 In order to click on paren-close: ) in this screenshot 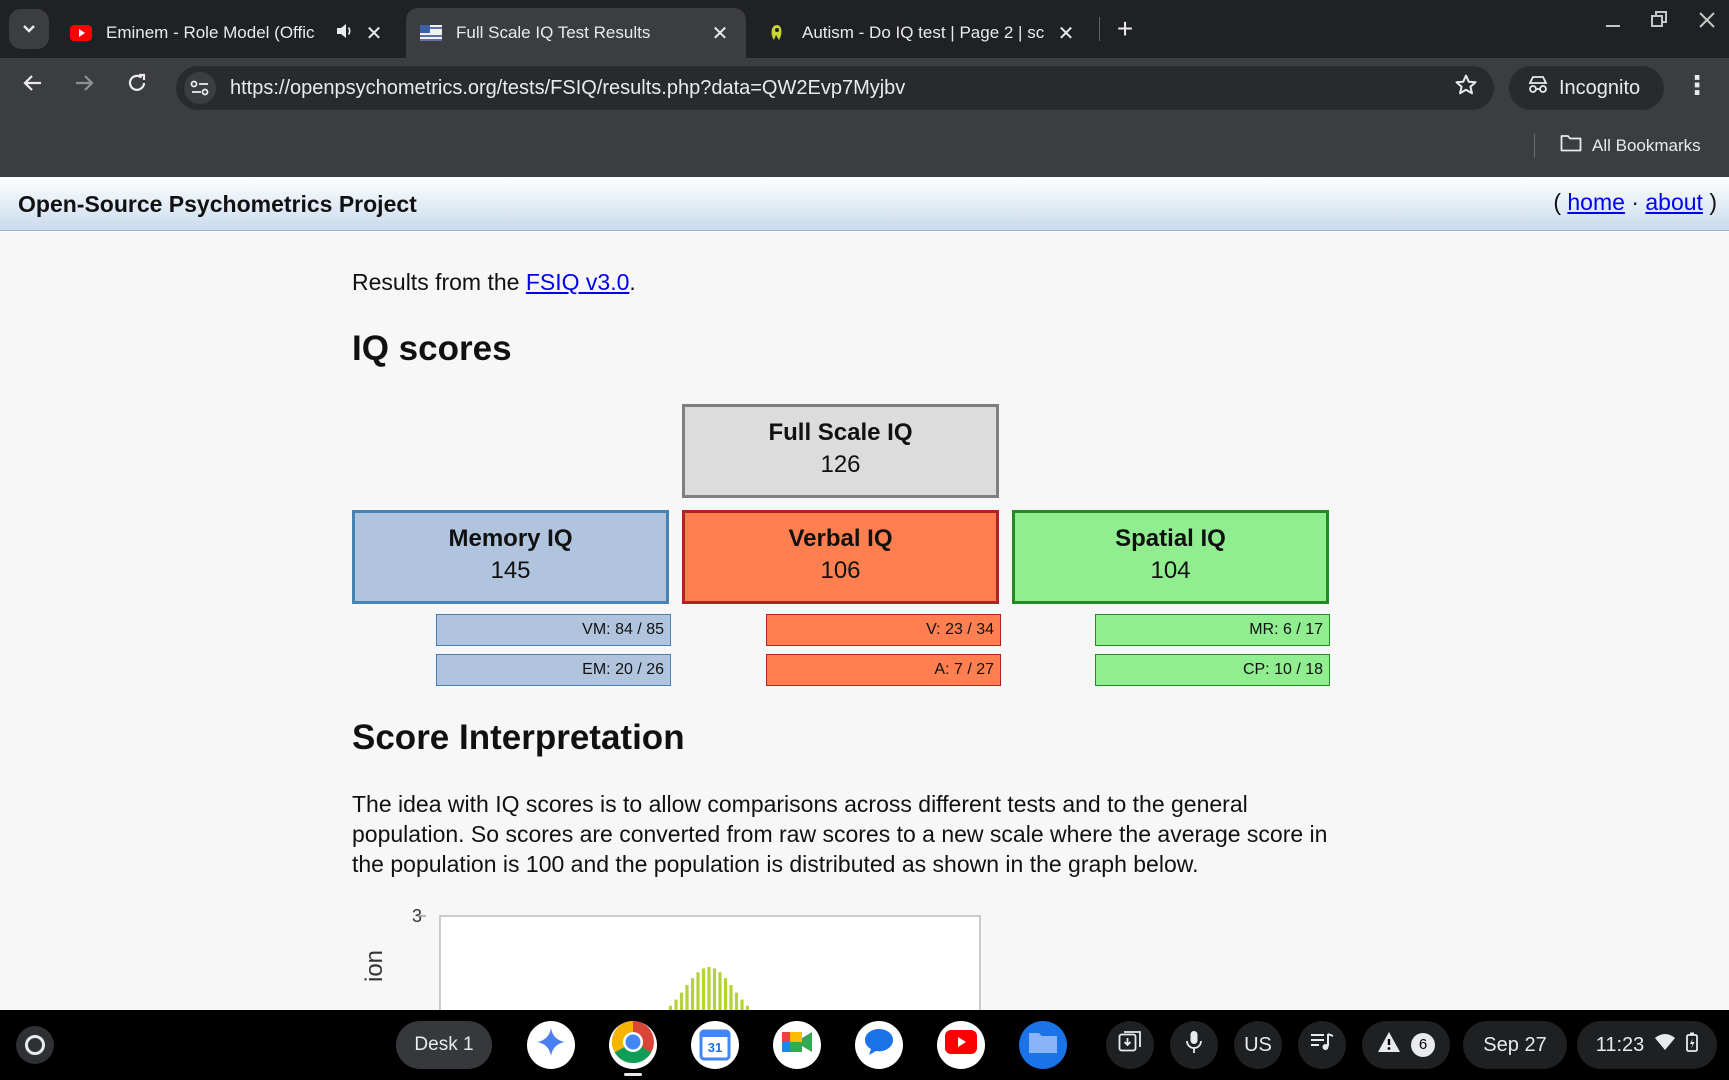, I will do `click(1713, 202)`.